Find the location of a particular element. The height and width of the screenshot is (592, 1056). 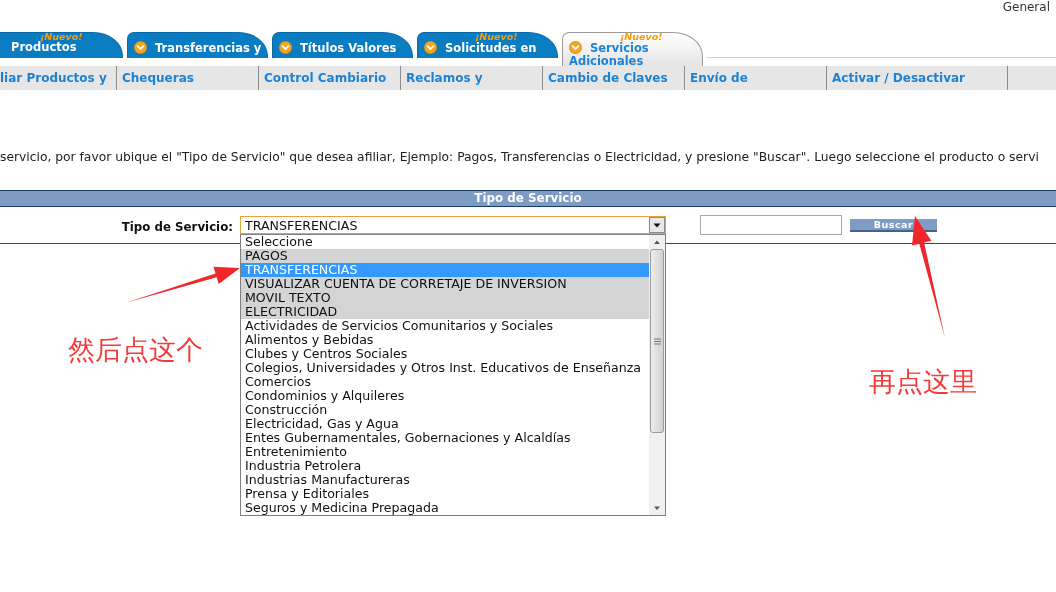

dropdown-option: MOVIL TEXTO is located at coordinates (445, 298).